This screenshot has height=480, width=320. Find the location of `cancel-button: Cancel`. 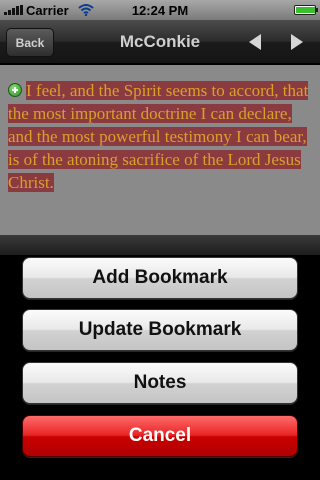

cancel-button: Cancel is located at coordinates (160, 436).